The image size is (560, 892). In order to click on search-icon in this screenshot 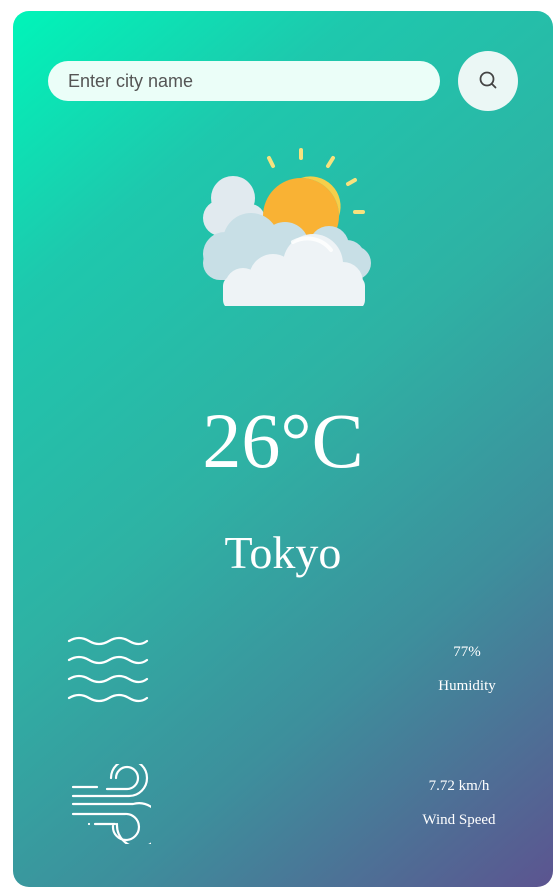, I will do `click(488, 80)`.